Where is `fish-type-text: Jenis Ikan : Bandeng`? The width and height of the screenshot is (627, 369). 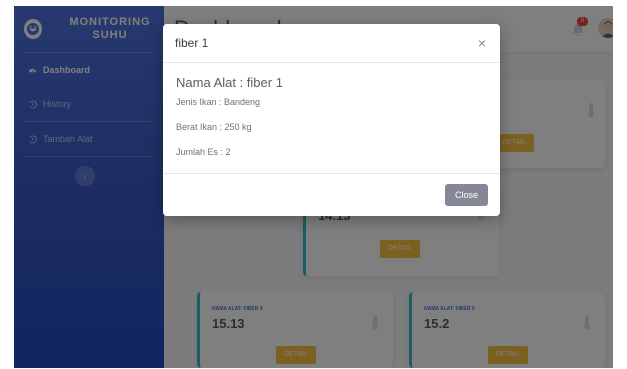
fish-type-text: Jenis Ikan : Bandeng is located at coordinates (218, 102).